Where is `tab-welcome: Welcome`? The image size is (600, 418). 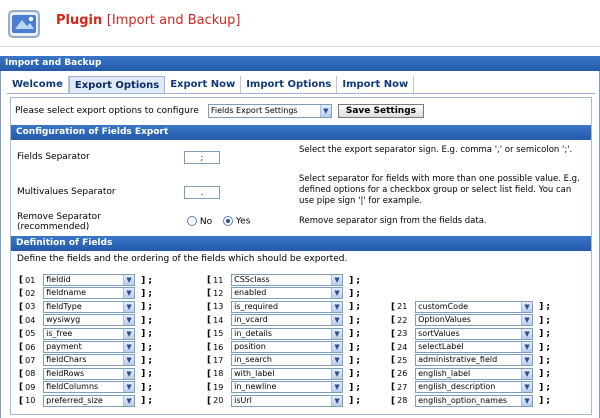
tab-welcome: Welcome is located at coordinates (38, 85).